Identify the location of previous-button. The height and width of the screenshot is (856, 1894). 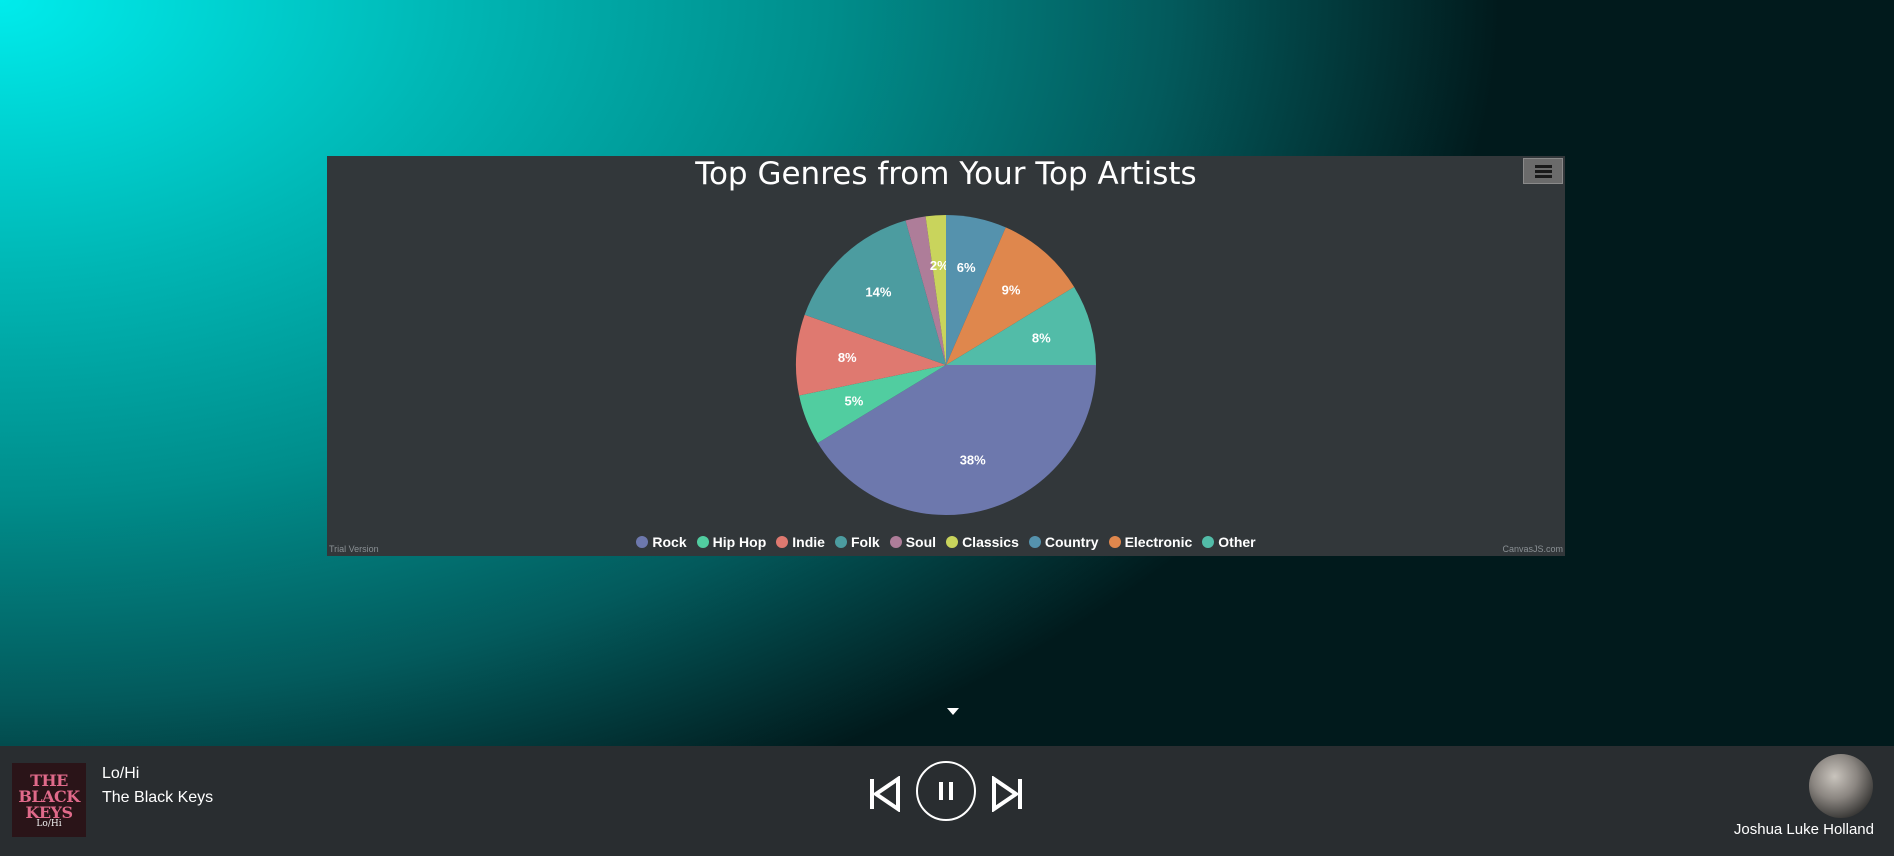
(884, 794).